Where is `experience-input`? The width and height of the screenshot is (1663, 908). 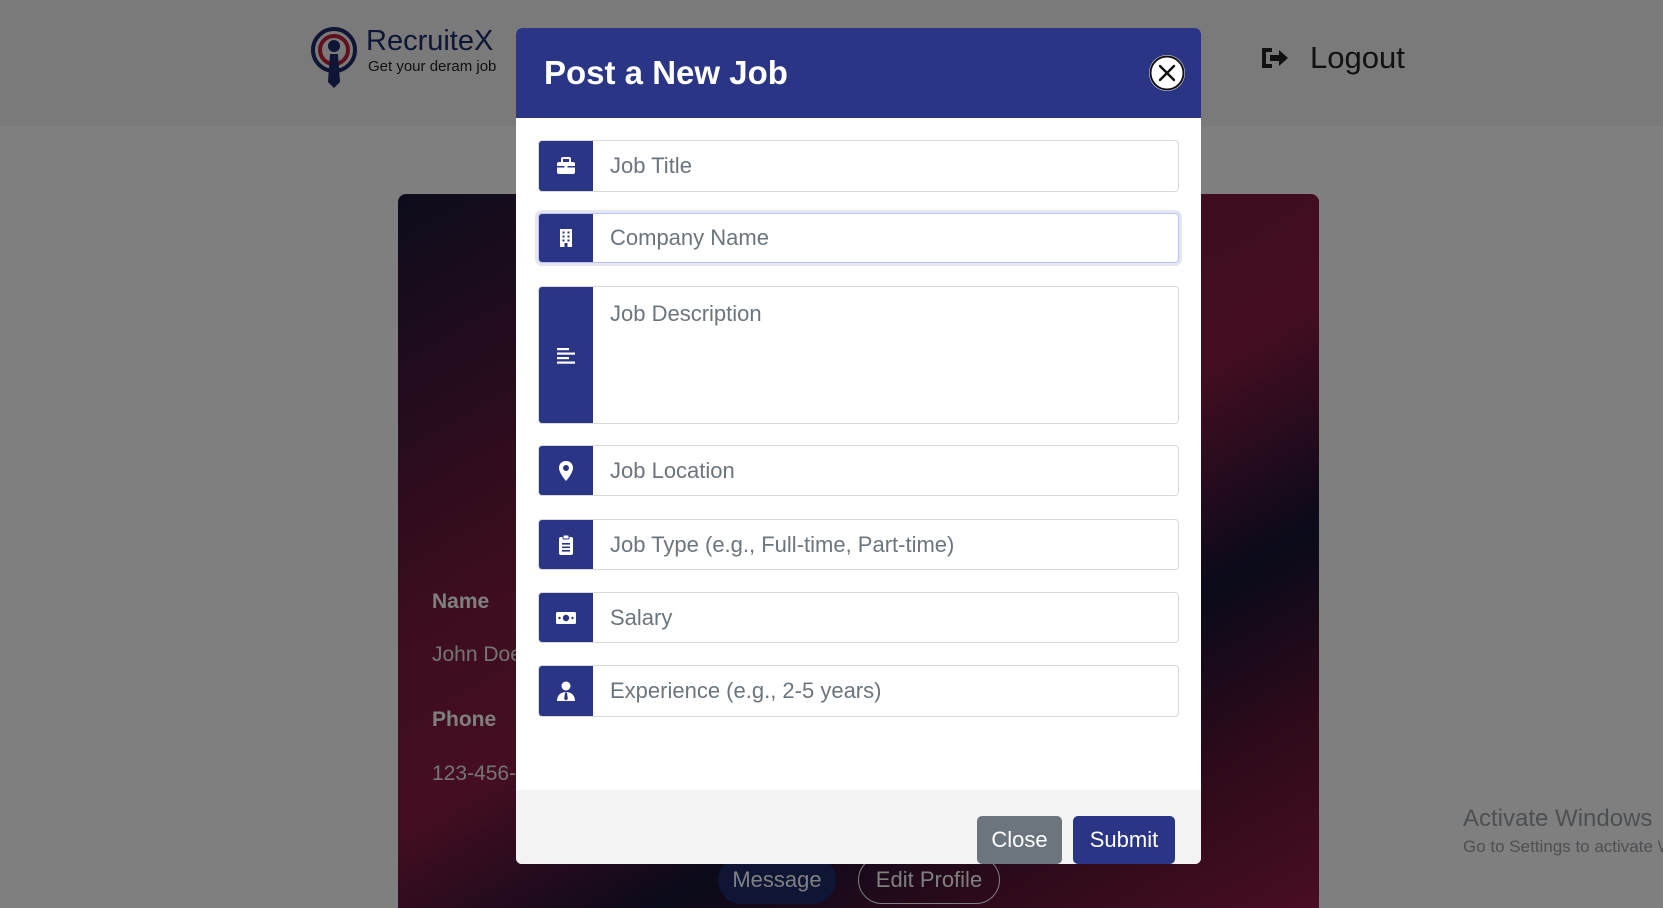 experience-input is located at coordinates (885, 691).